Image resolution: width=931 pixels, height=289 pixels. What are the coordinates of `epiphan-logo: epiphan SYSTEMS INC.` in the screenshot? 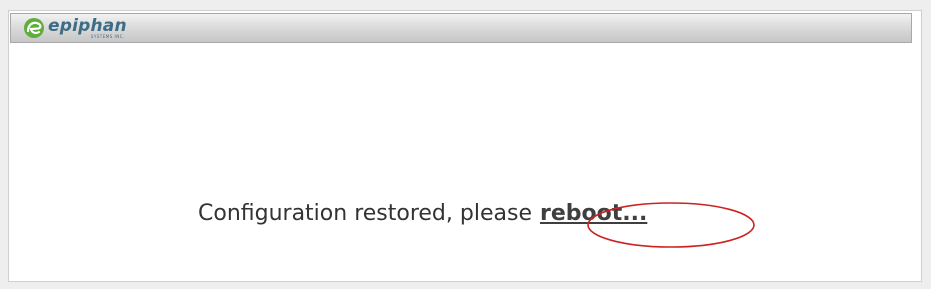 It's located at (75, 29).